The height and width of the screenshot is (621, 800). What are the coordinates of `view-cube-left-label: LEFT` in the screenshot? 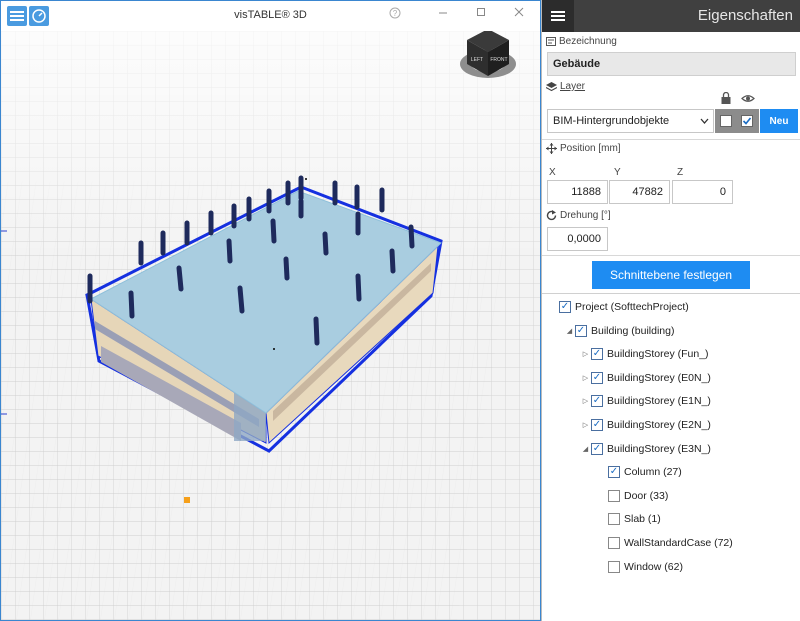 It's located at (477, 60).